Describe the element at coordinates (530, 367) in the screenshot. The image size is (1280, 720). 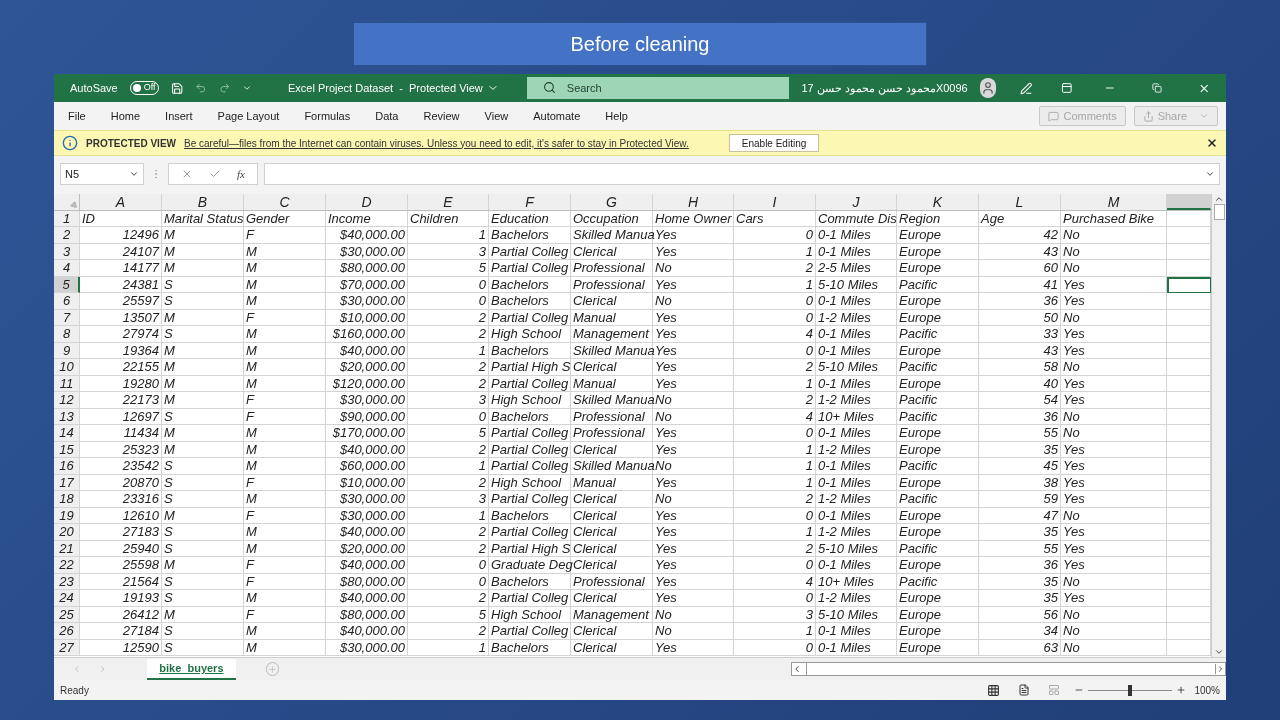
I see `table-cell: Partial High S` at that location.